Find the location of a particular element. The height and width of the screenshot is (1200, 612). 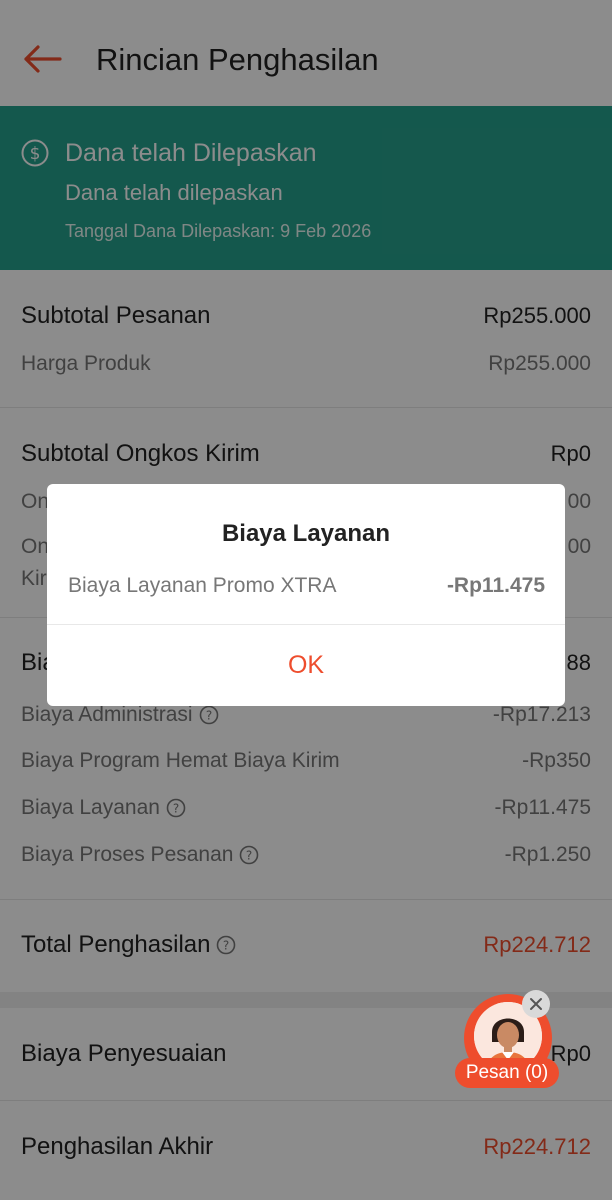

close-icon is located at coordinates (536, 1004).